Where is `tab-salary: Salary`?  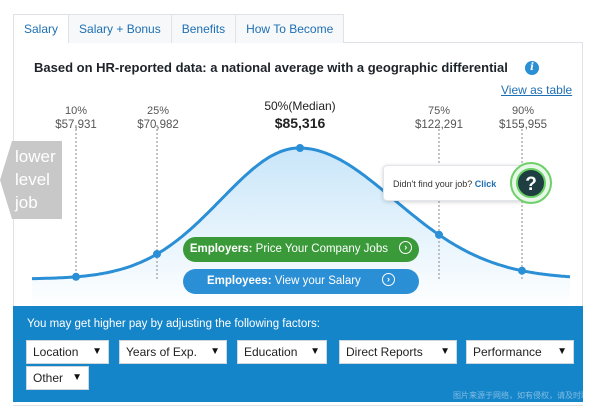 tab-salary: Salary is located at coordinates (41, 28).